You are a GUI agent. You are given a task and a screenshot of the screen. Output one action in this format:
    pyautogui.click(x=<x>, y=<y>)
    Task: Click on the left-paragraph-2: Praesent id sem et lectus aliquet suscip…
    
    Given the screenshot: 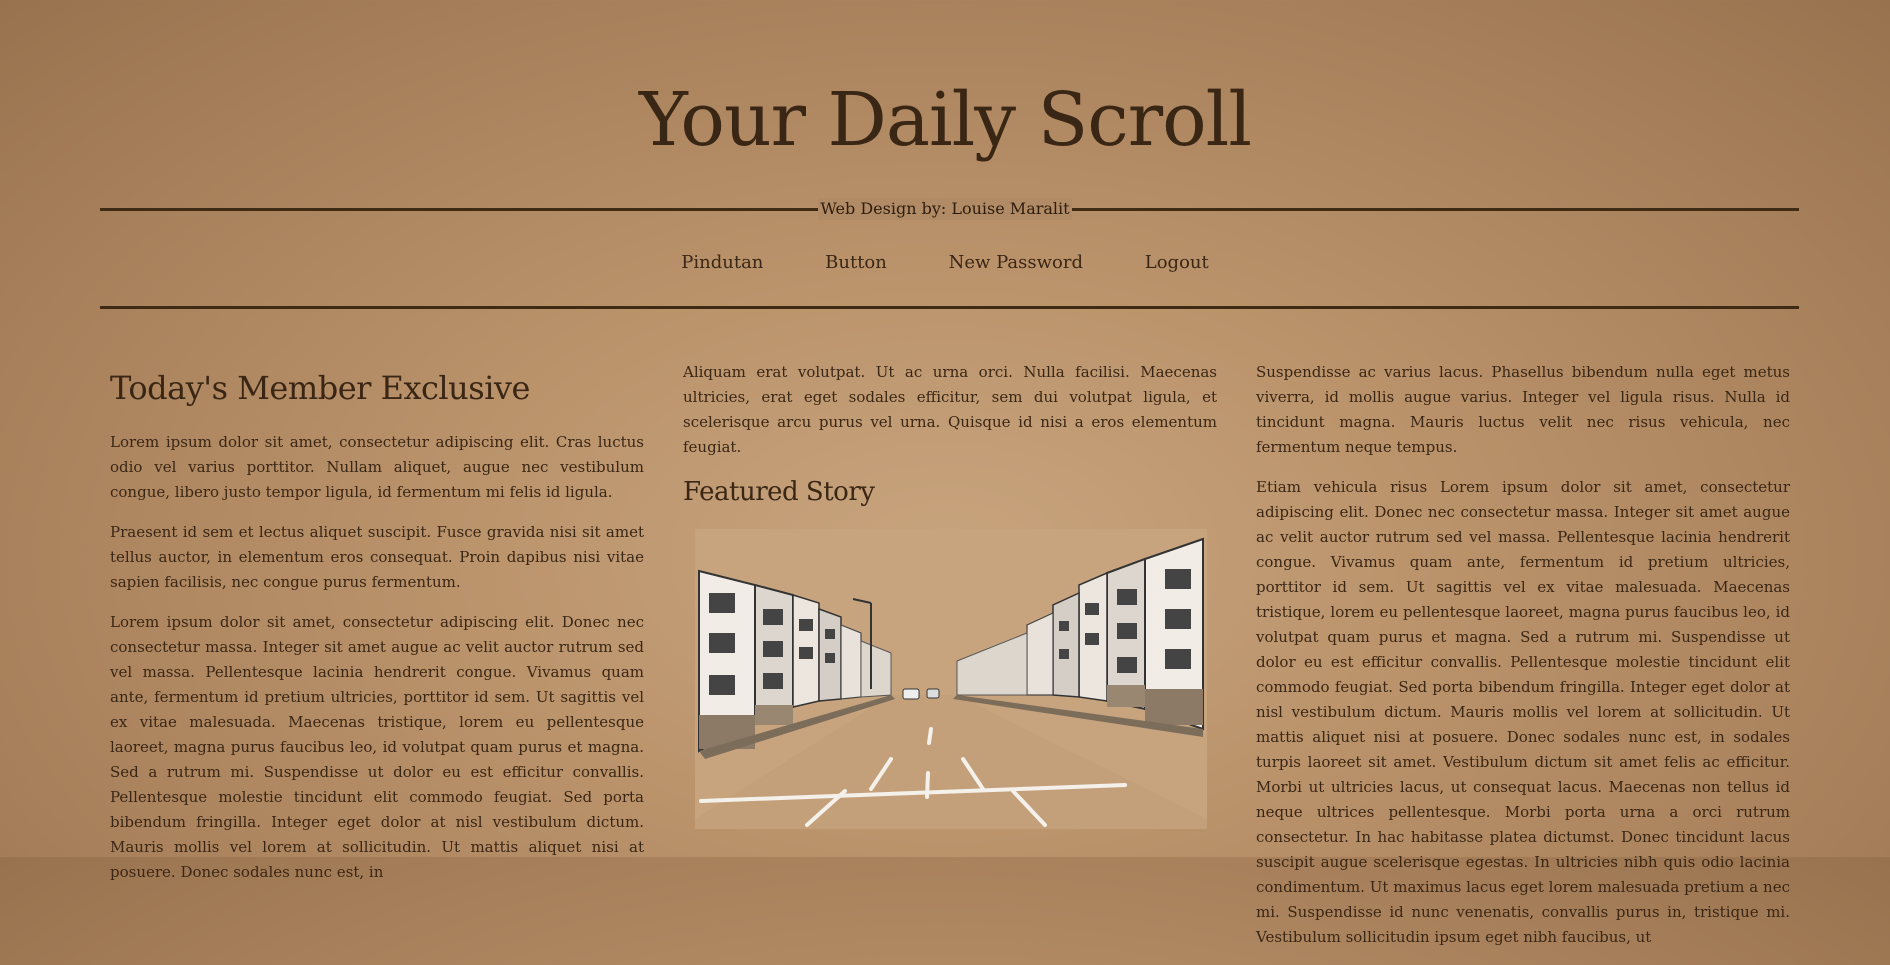 What is the action you would take?
    pyautogui.click(x=377, y=557)
    